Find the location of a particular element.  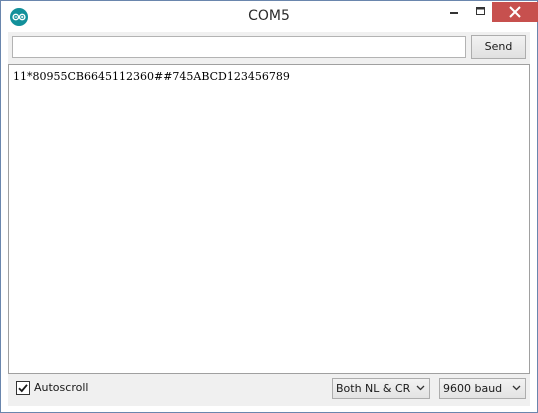

line-ending-value: Both NL & CR is located at coordinates (373, 388).